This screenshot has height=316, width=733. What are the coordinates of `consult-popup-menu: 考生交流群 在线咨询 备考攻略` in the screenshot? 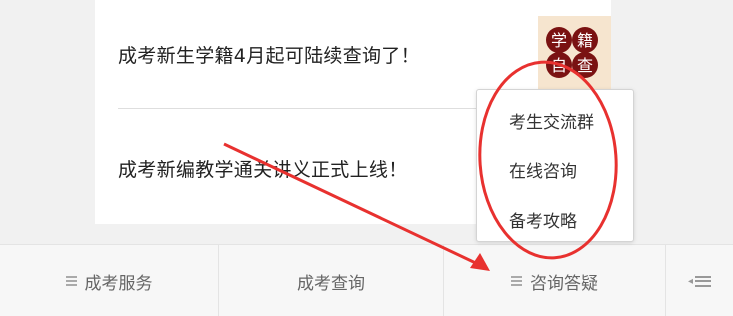 It's located at (555, 165).